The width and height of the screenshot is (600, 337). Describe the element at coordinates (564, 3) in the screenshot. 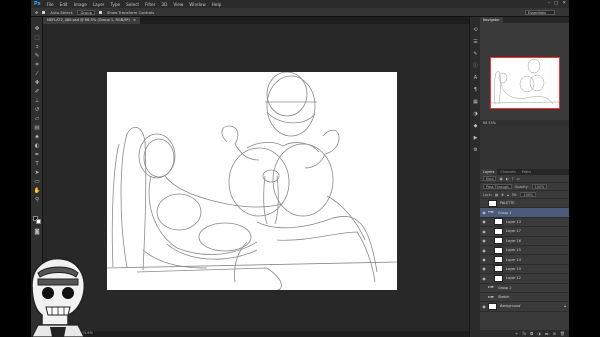

I see `close-button: ✕` at that location.